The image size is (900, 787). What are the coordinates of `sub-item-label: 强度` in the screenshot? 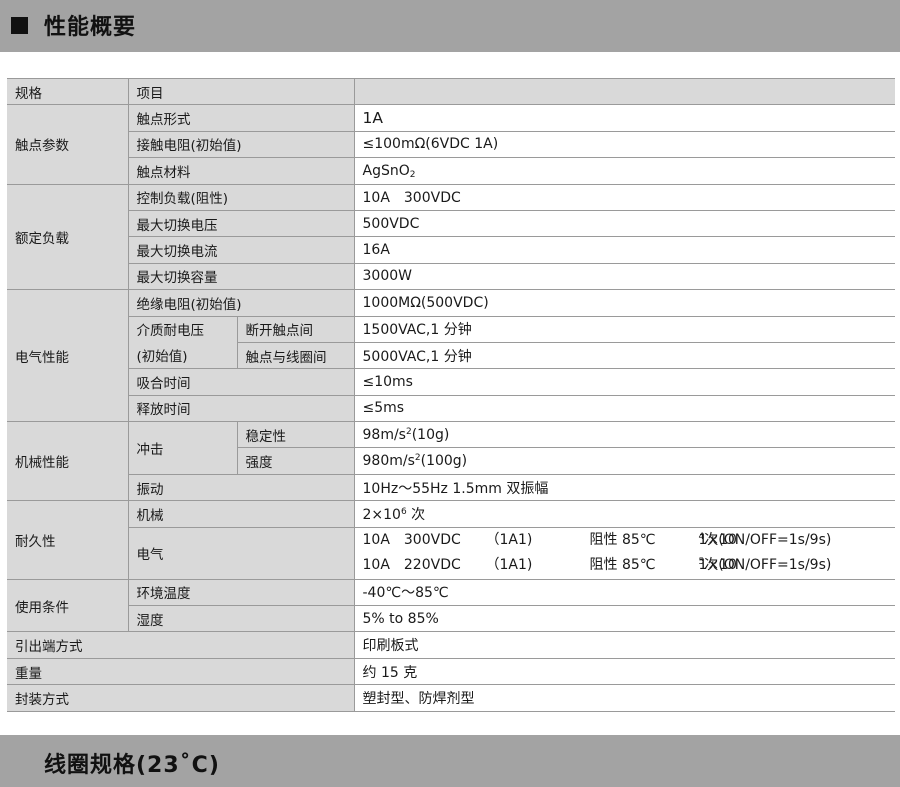 It's located at (296, 461).